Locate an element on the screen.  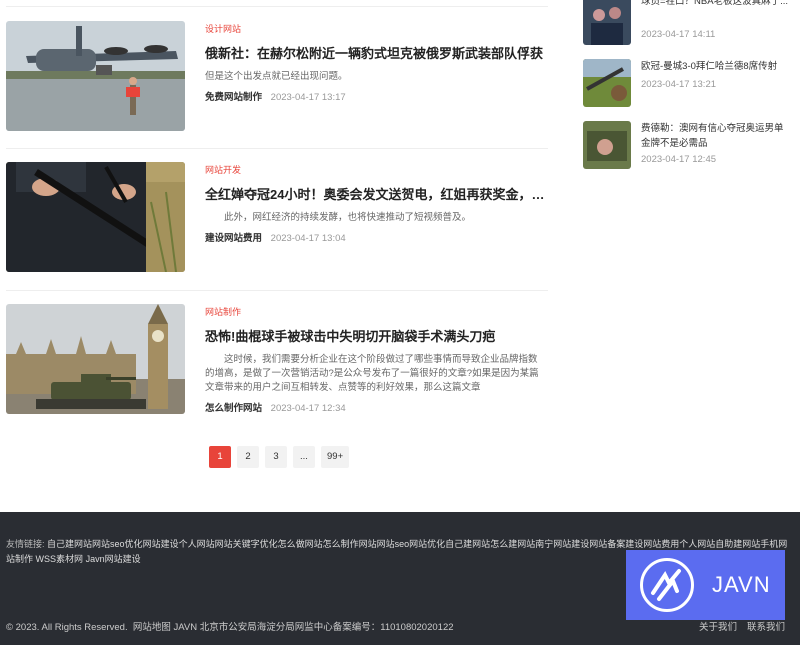
article-summary: 但是这个出发点就已经出现问题。 is located at coordinates (276, 76).